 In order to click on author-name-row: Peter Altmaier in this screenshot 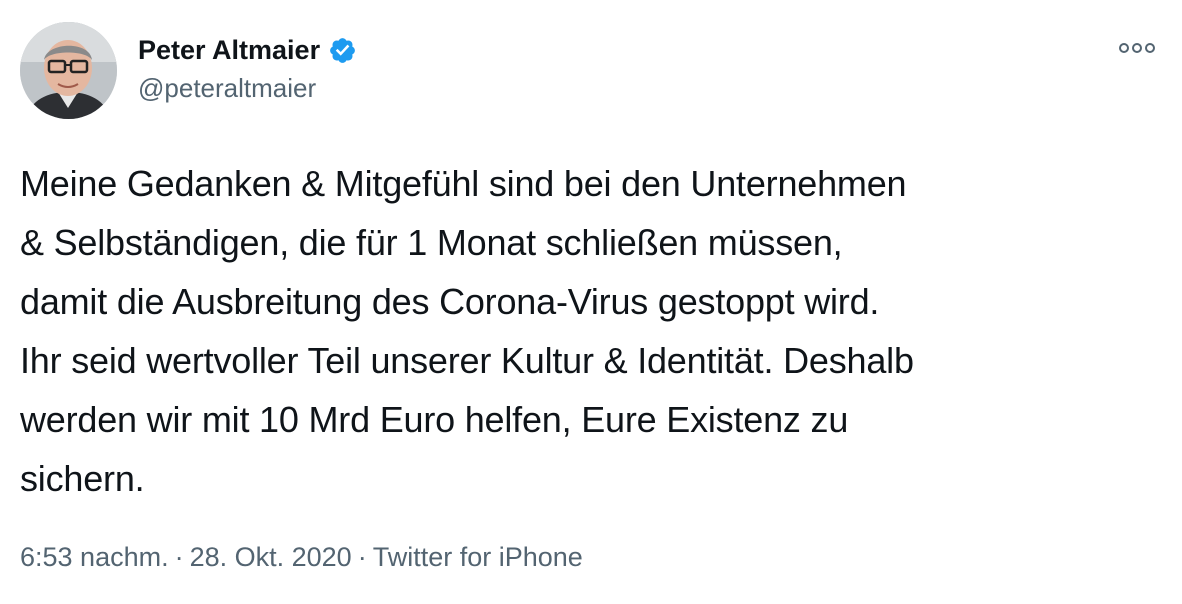, I will do `click(247, 50)`.